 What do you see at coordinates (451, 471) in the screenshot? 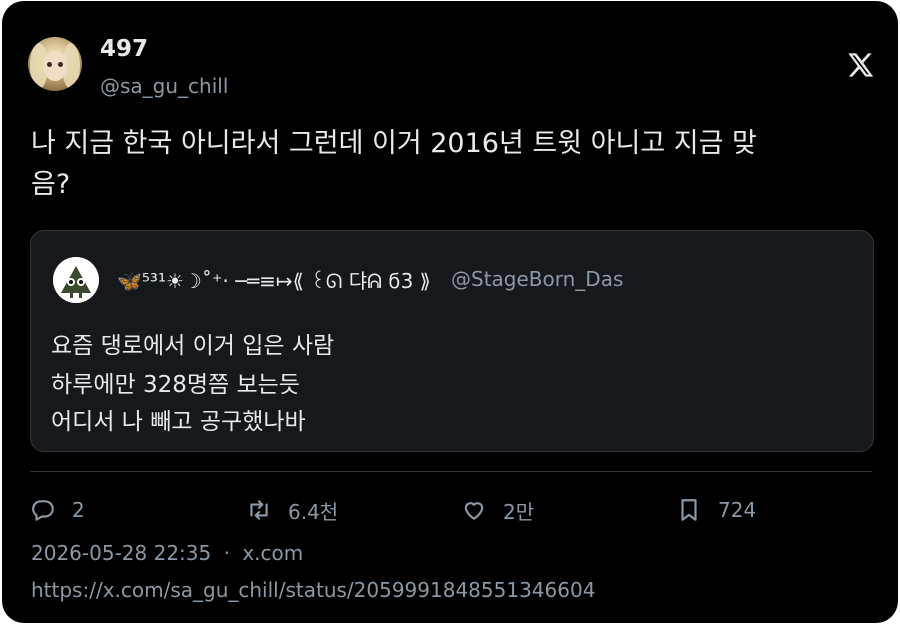
I see `divider` at bounding box center [451, 471].